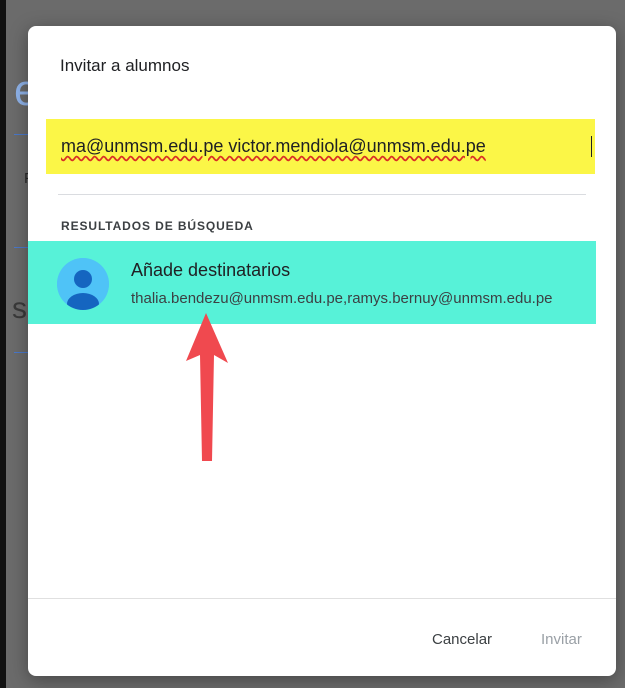 The height and width of the screenshot is (688, 625). I want to click on search-results-label: RESULTADOS DE BÚSQUEDA, so click(157, 226).